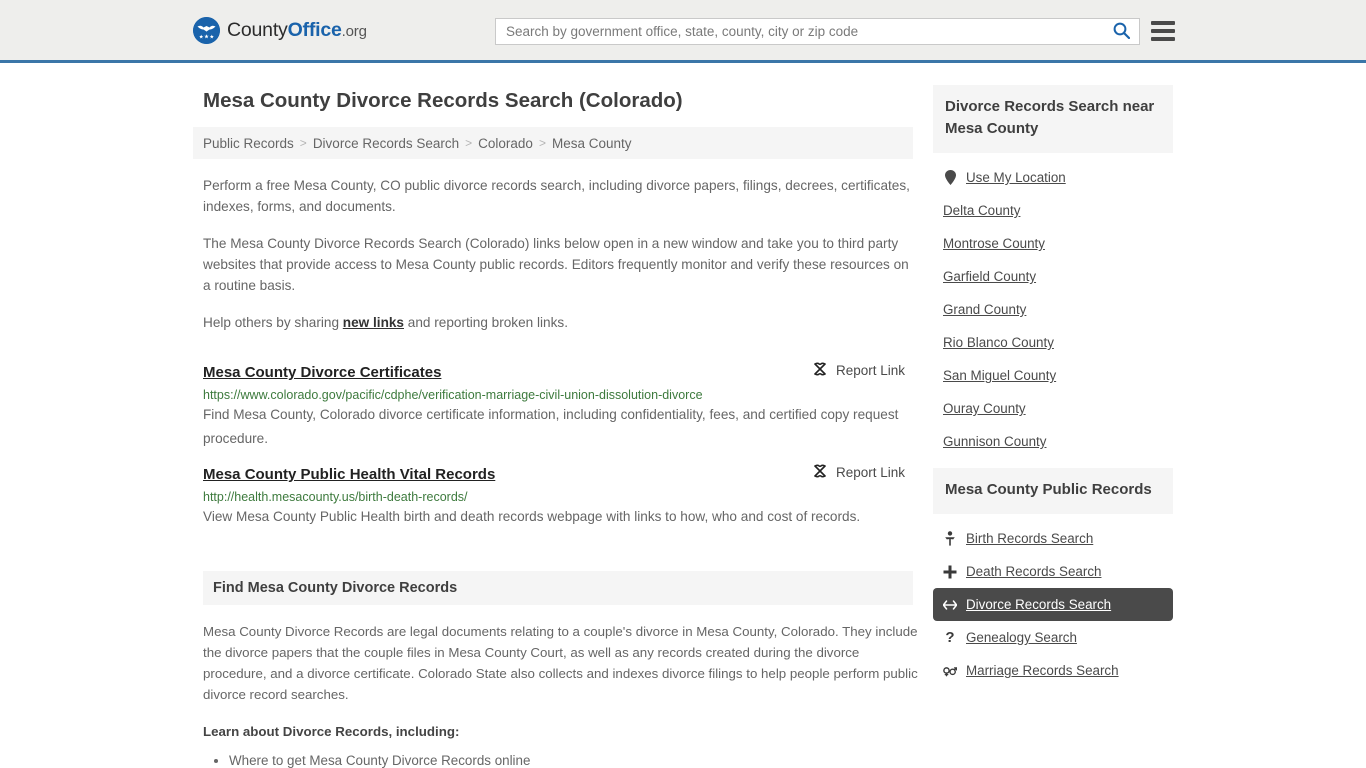 Image resolution: width=1366 pixels, height=768 pixels. I want to click on brand-part-county: County, so click(257, 29).